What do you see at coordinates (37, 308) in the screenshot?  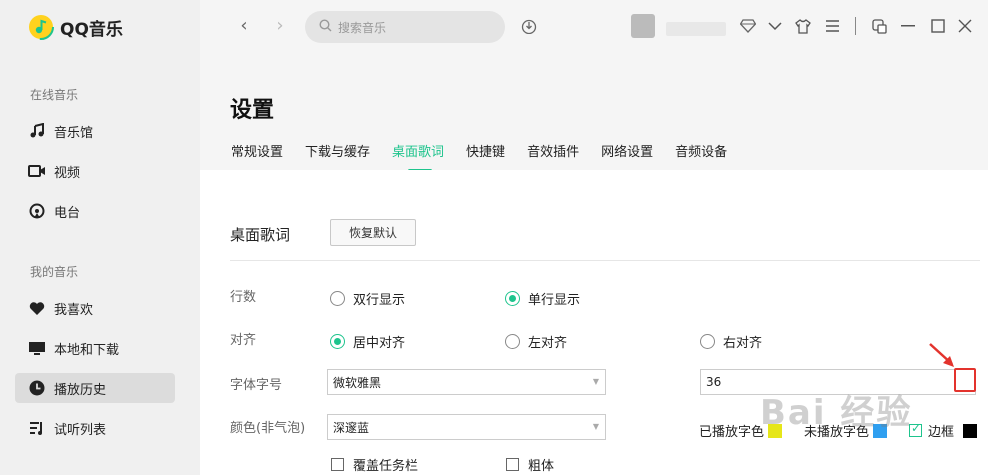 I see `heart-icon` at bounding box center [37, 308].